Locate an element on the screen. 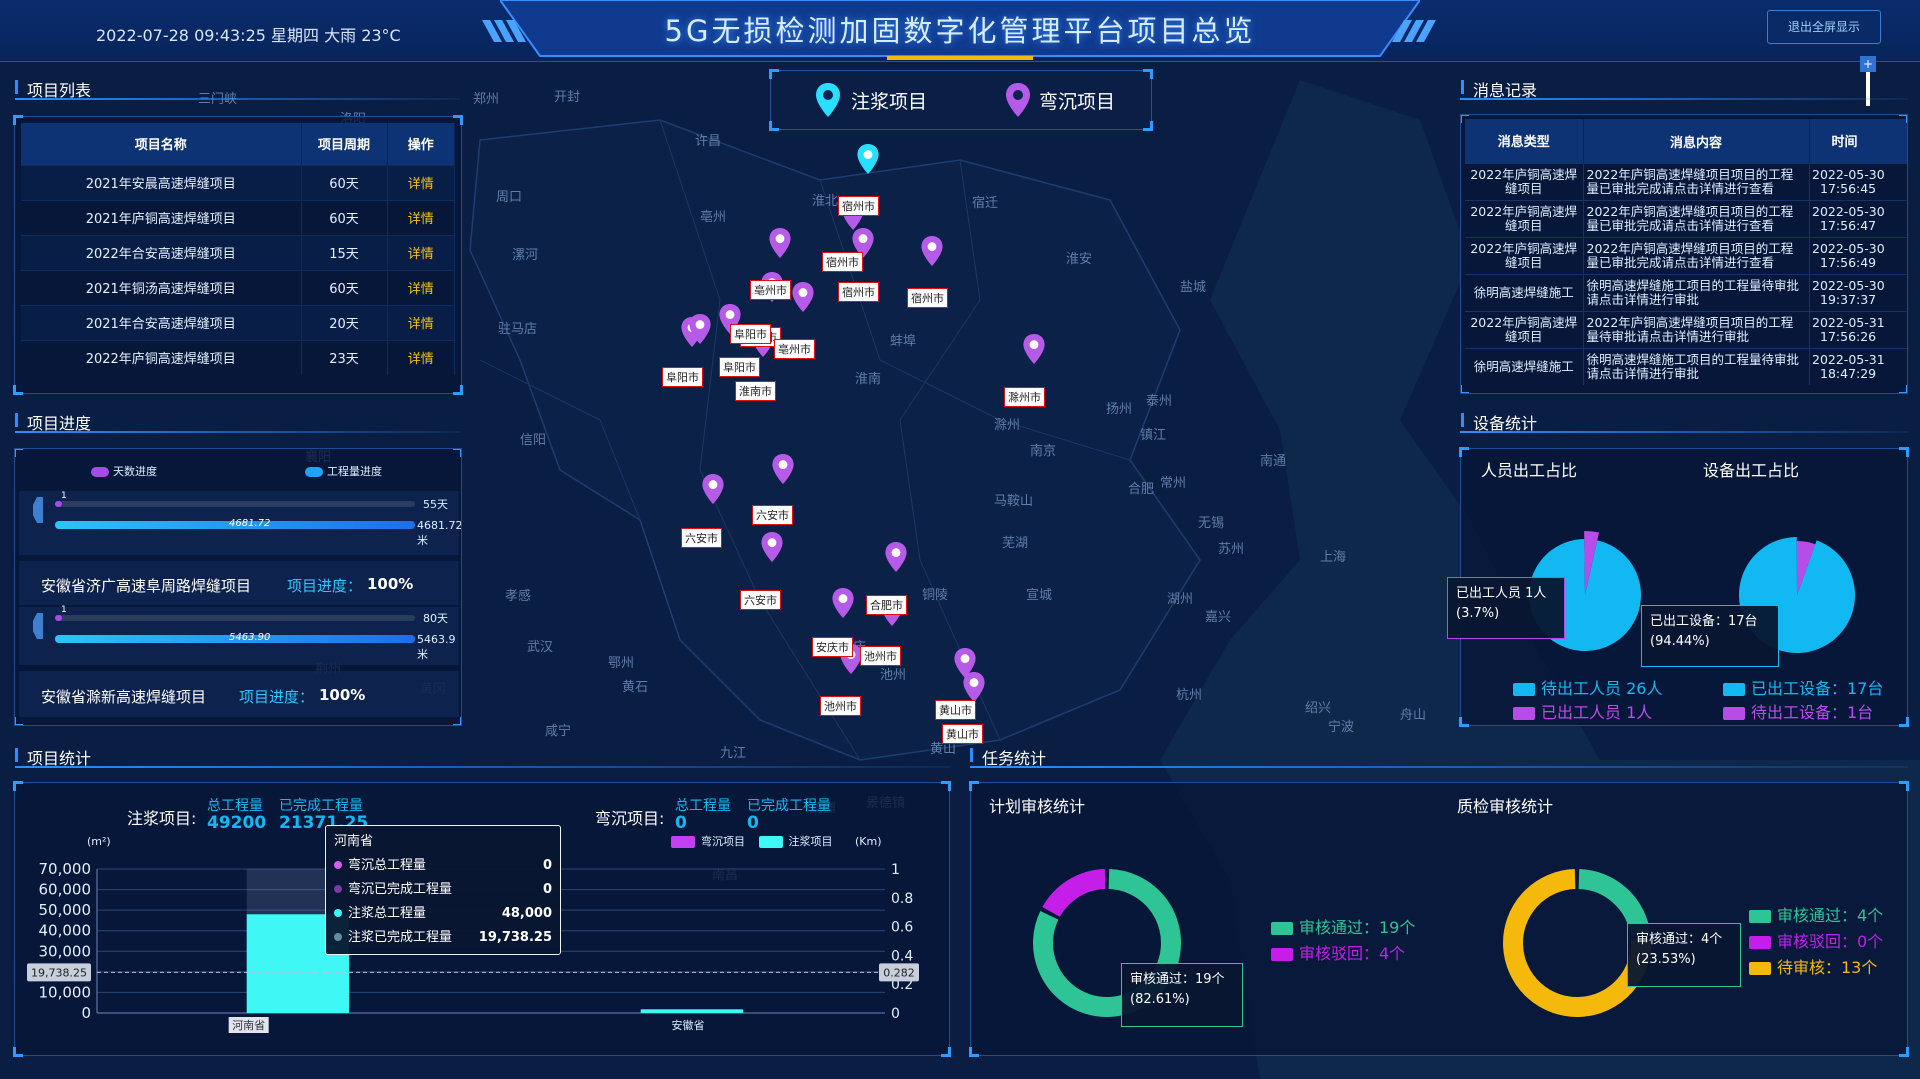 This screenshot has height=1079, width=1920. right-stripes-icon is located at coordinates (1414, 31).